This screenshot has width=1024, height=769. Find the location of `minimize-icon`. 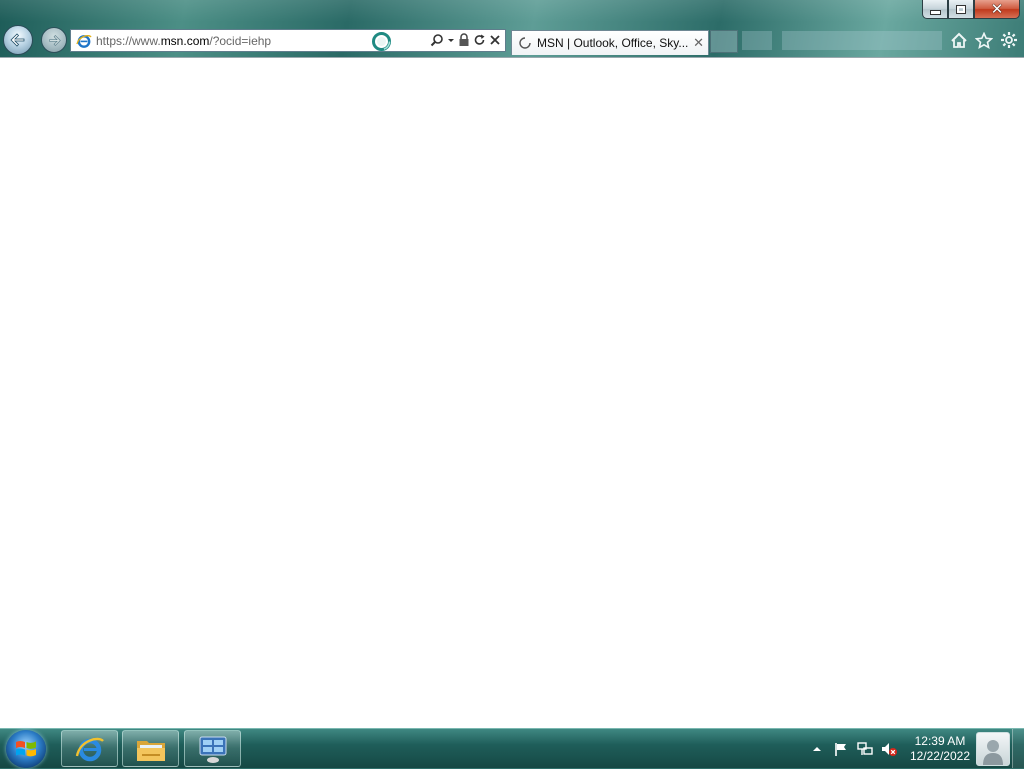

minimize-icon is located at coordinates (935, 12).